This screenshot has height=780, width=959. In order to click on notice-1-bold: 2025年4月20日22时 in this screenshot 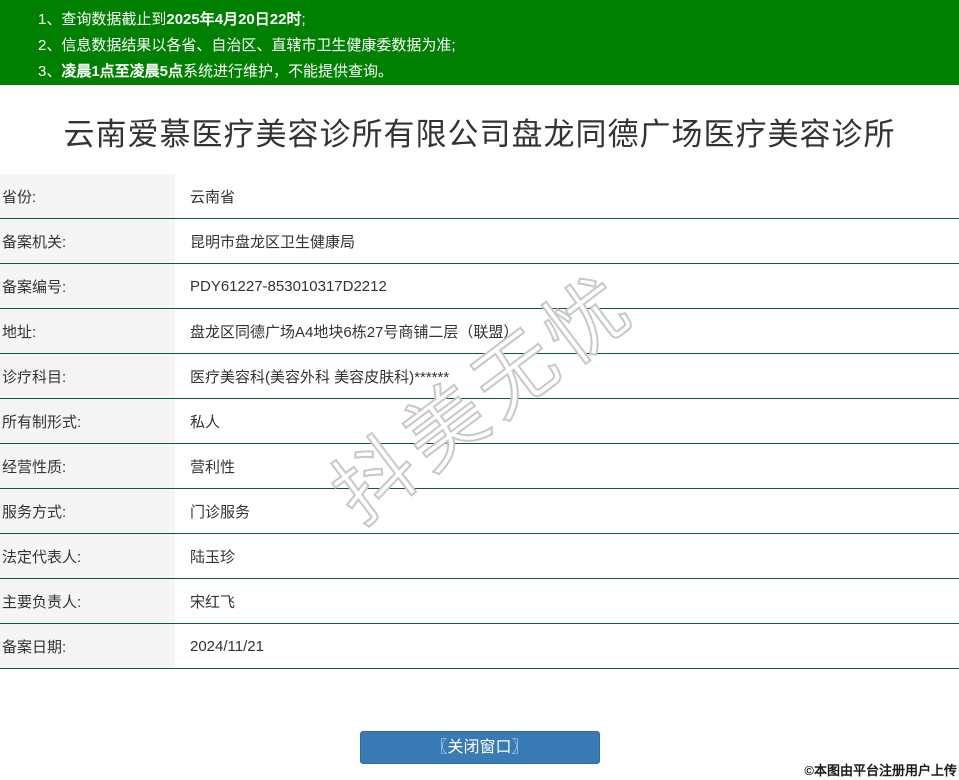, I will do `click(234, 19)`.